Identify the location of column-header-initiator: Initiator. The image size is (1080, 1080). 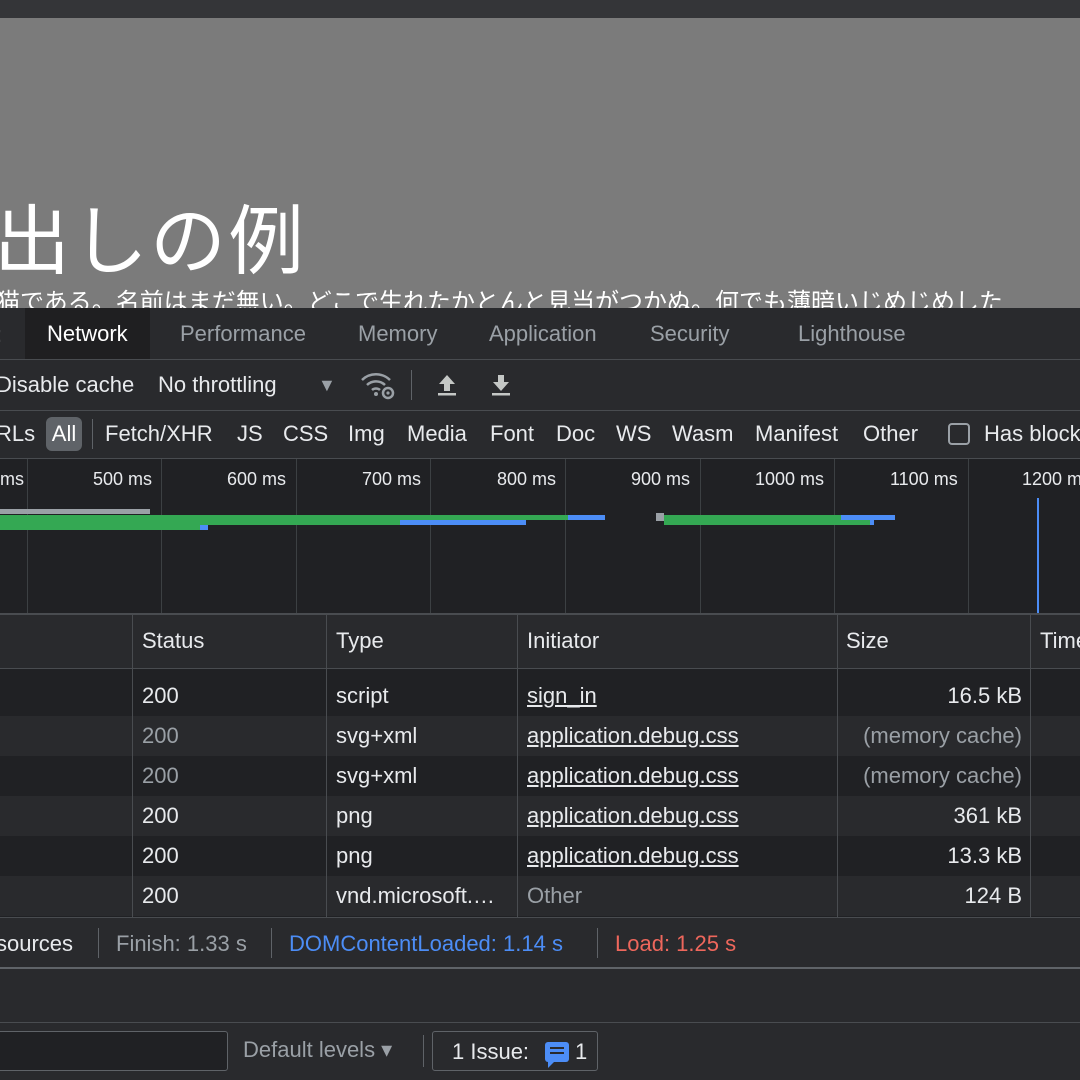
(563, 641).